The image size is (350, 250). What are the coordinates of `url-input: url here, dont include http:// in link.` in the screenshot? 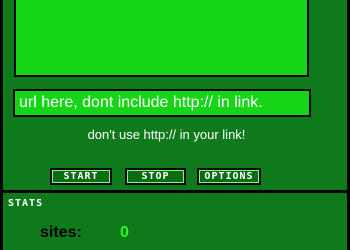 It's located at (162, 103).